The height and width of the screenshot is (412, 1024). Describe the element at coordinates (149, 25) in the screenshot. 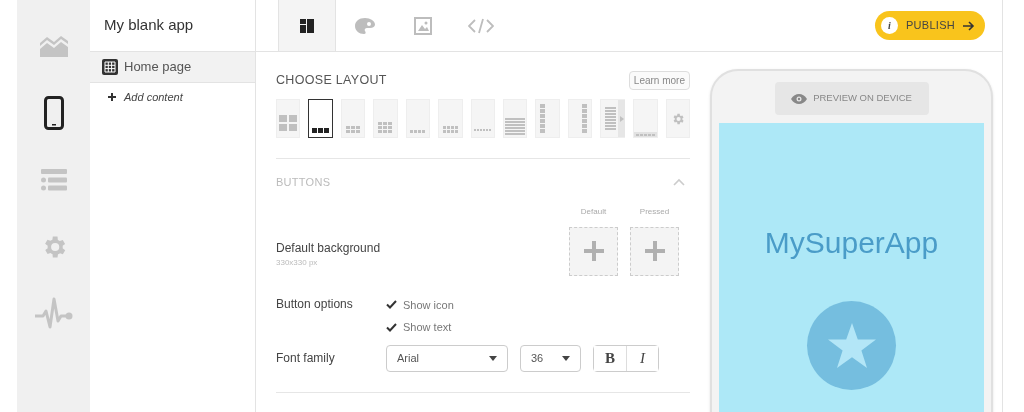

I see `app-title: My blank app` at that location.